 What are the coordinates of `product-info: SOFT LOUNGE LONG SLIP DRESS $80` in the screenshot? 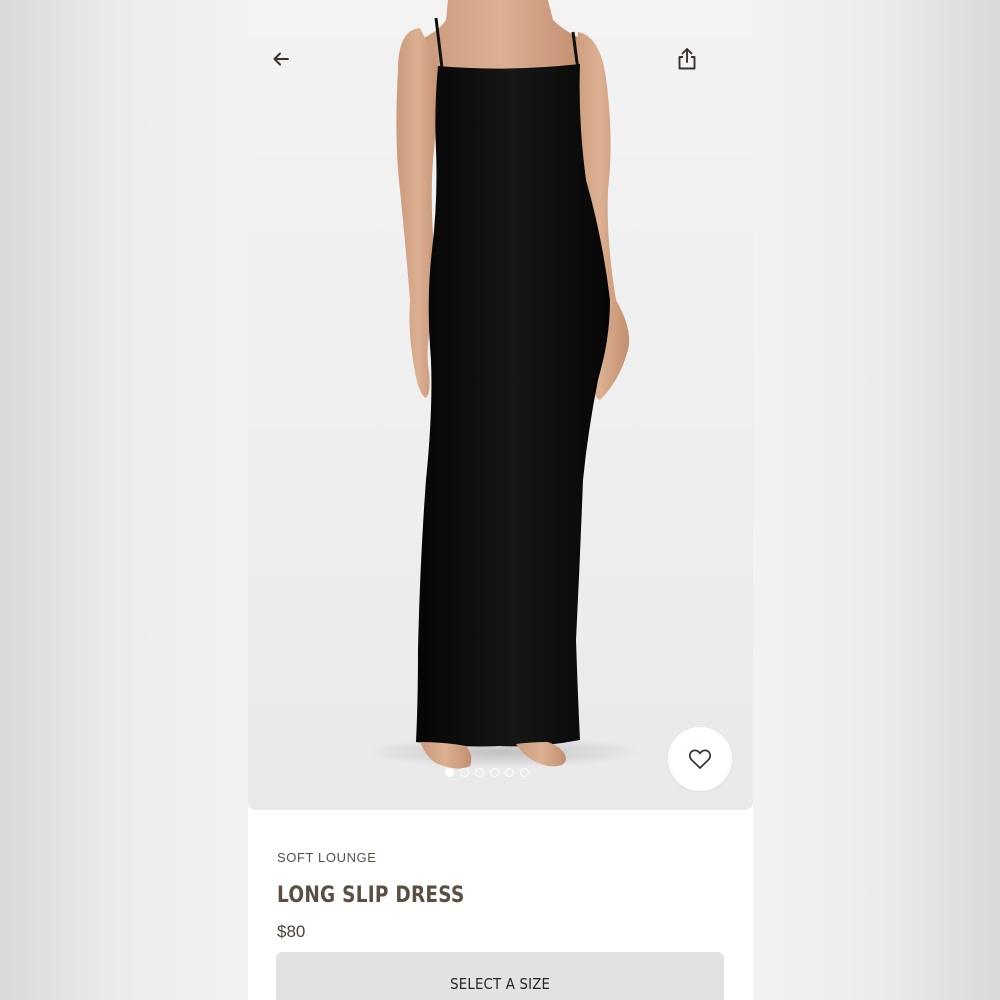 It's located at (502, 896).